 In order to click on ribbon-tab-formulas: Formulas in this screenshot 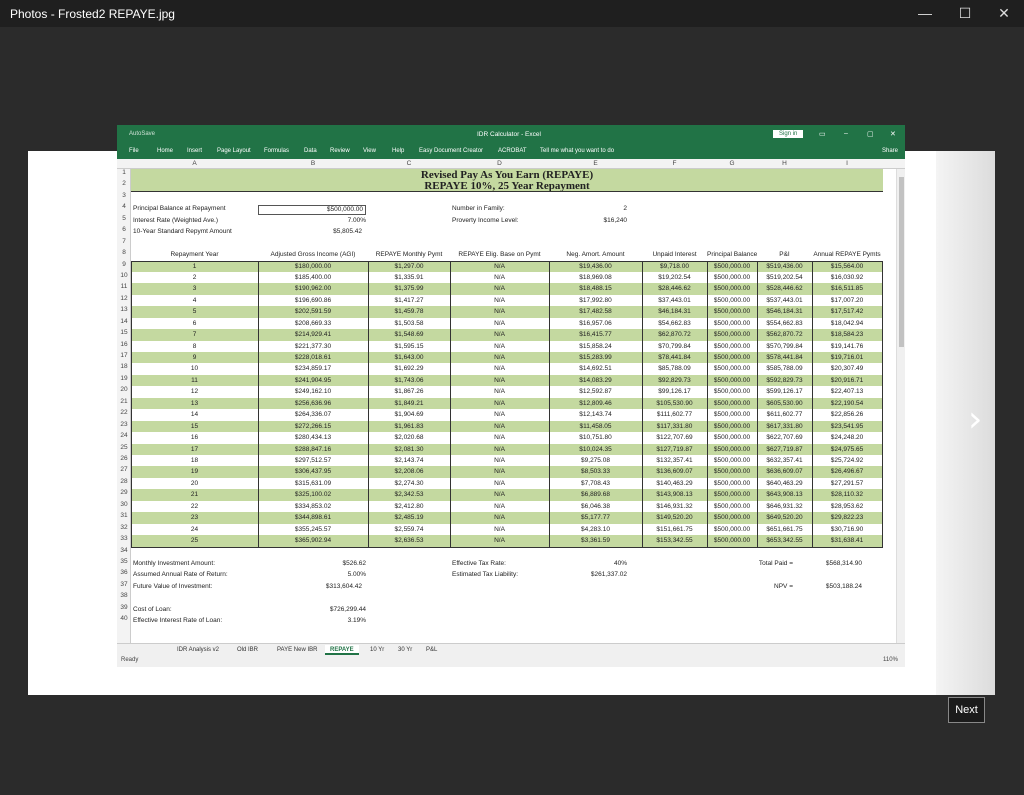, I will do `click(276, 151)`.